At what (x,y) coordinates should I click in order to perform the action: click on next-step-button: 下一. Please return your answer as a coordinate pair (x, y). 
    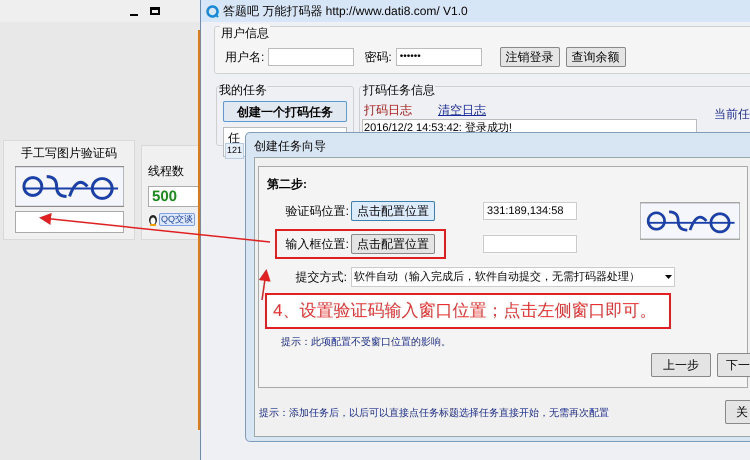
    Looking at the image, I should click on (733, 365).